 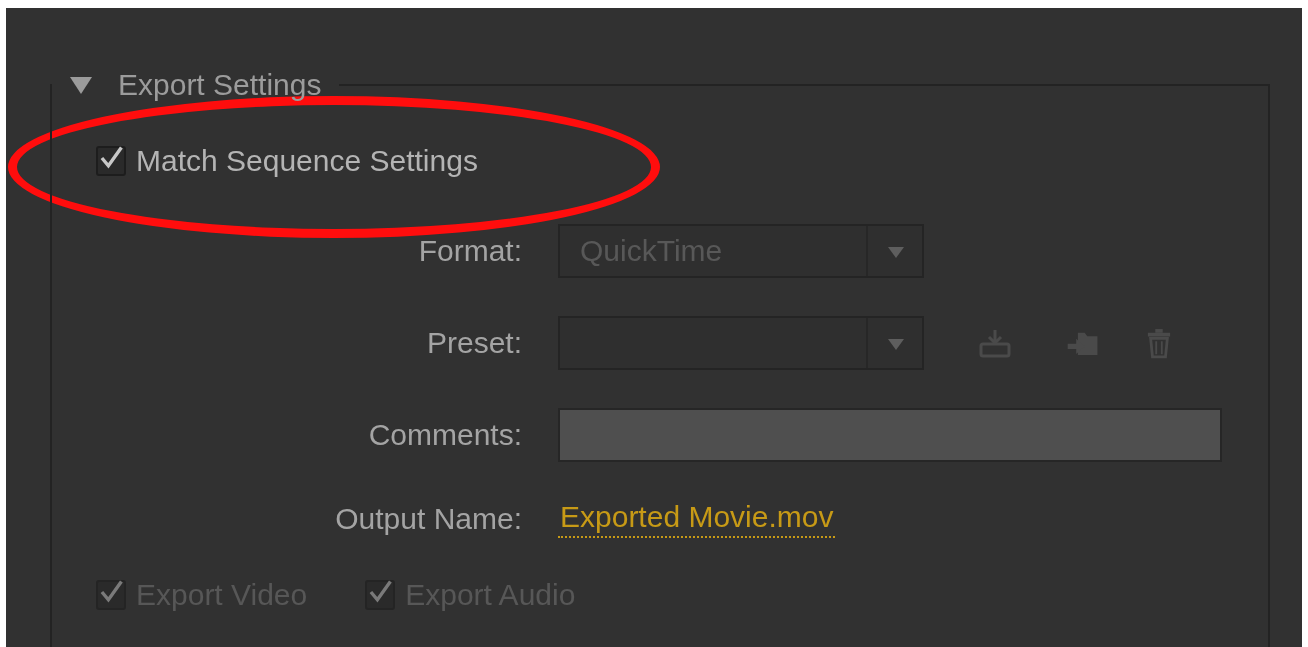 I want to click on checkbox-label: Match Sequence Settings, so click(x=307, y=161).